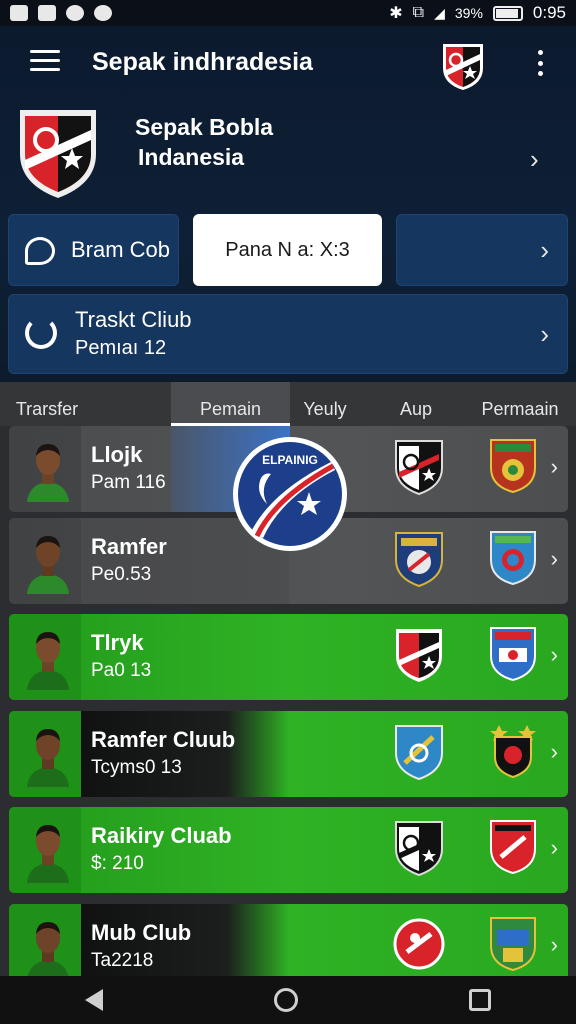 This screenshot has width=576, height=1024. Describe the element at coordinates (439, 12) in the screenshot. I see `signal-icon: ◢` at that location.